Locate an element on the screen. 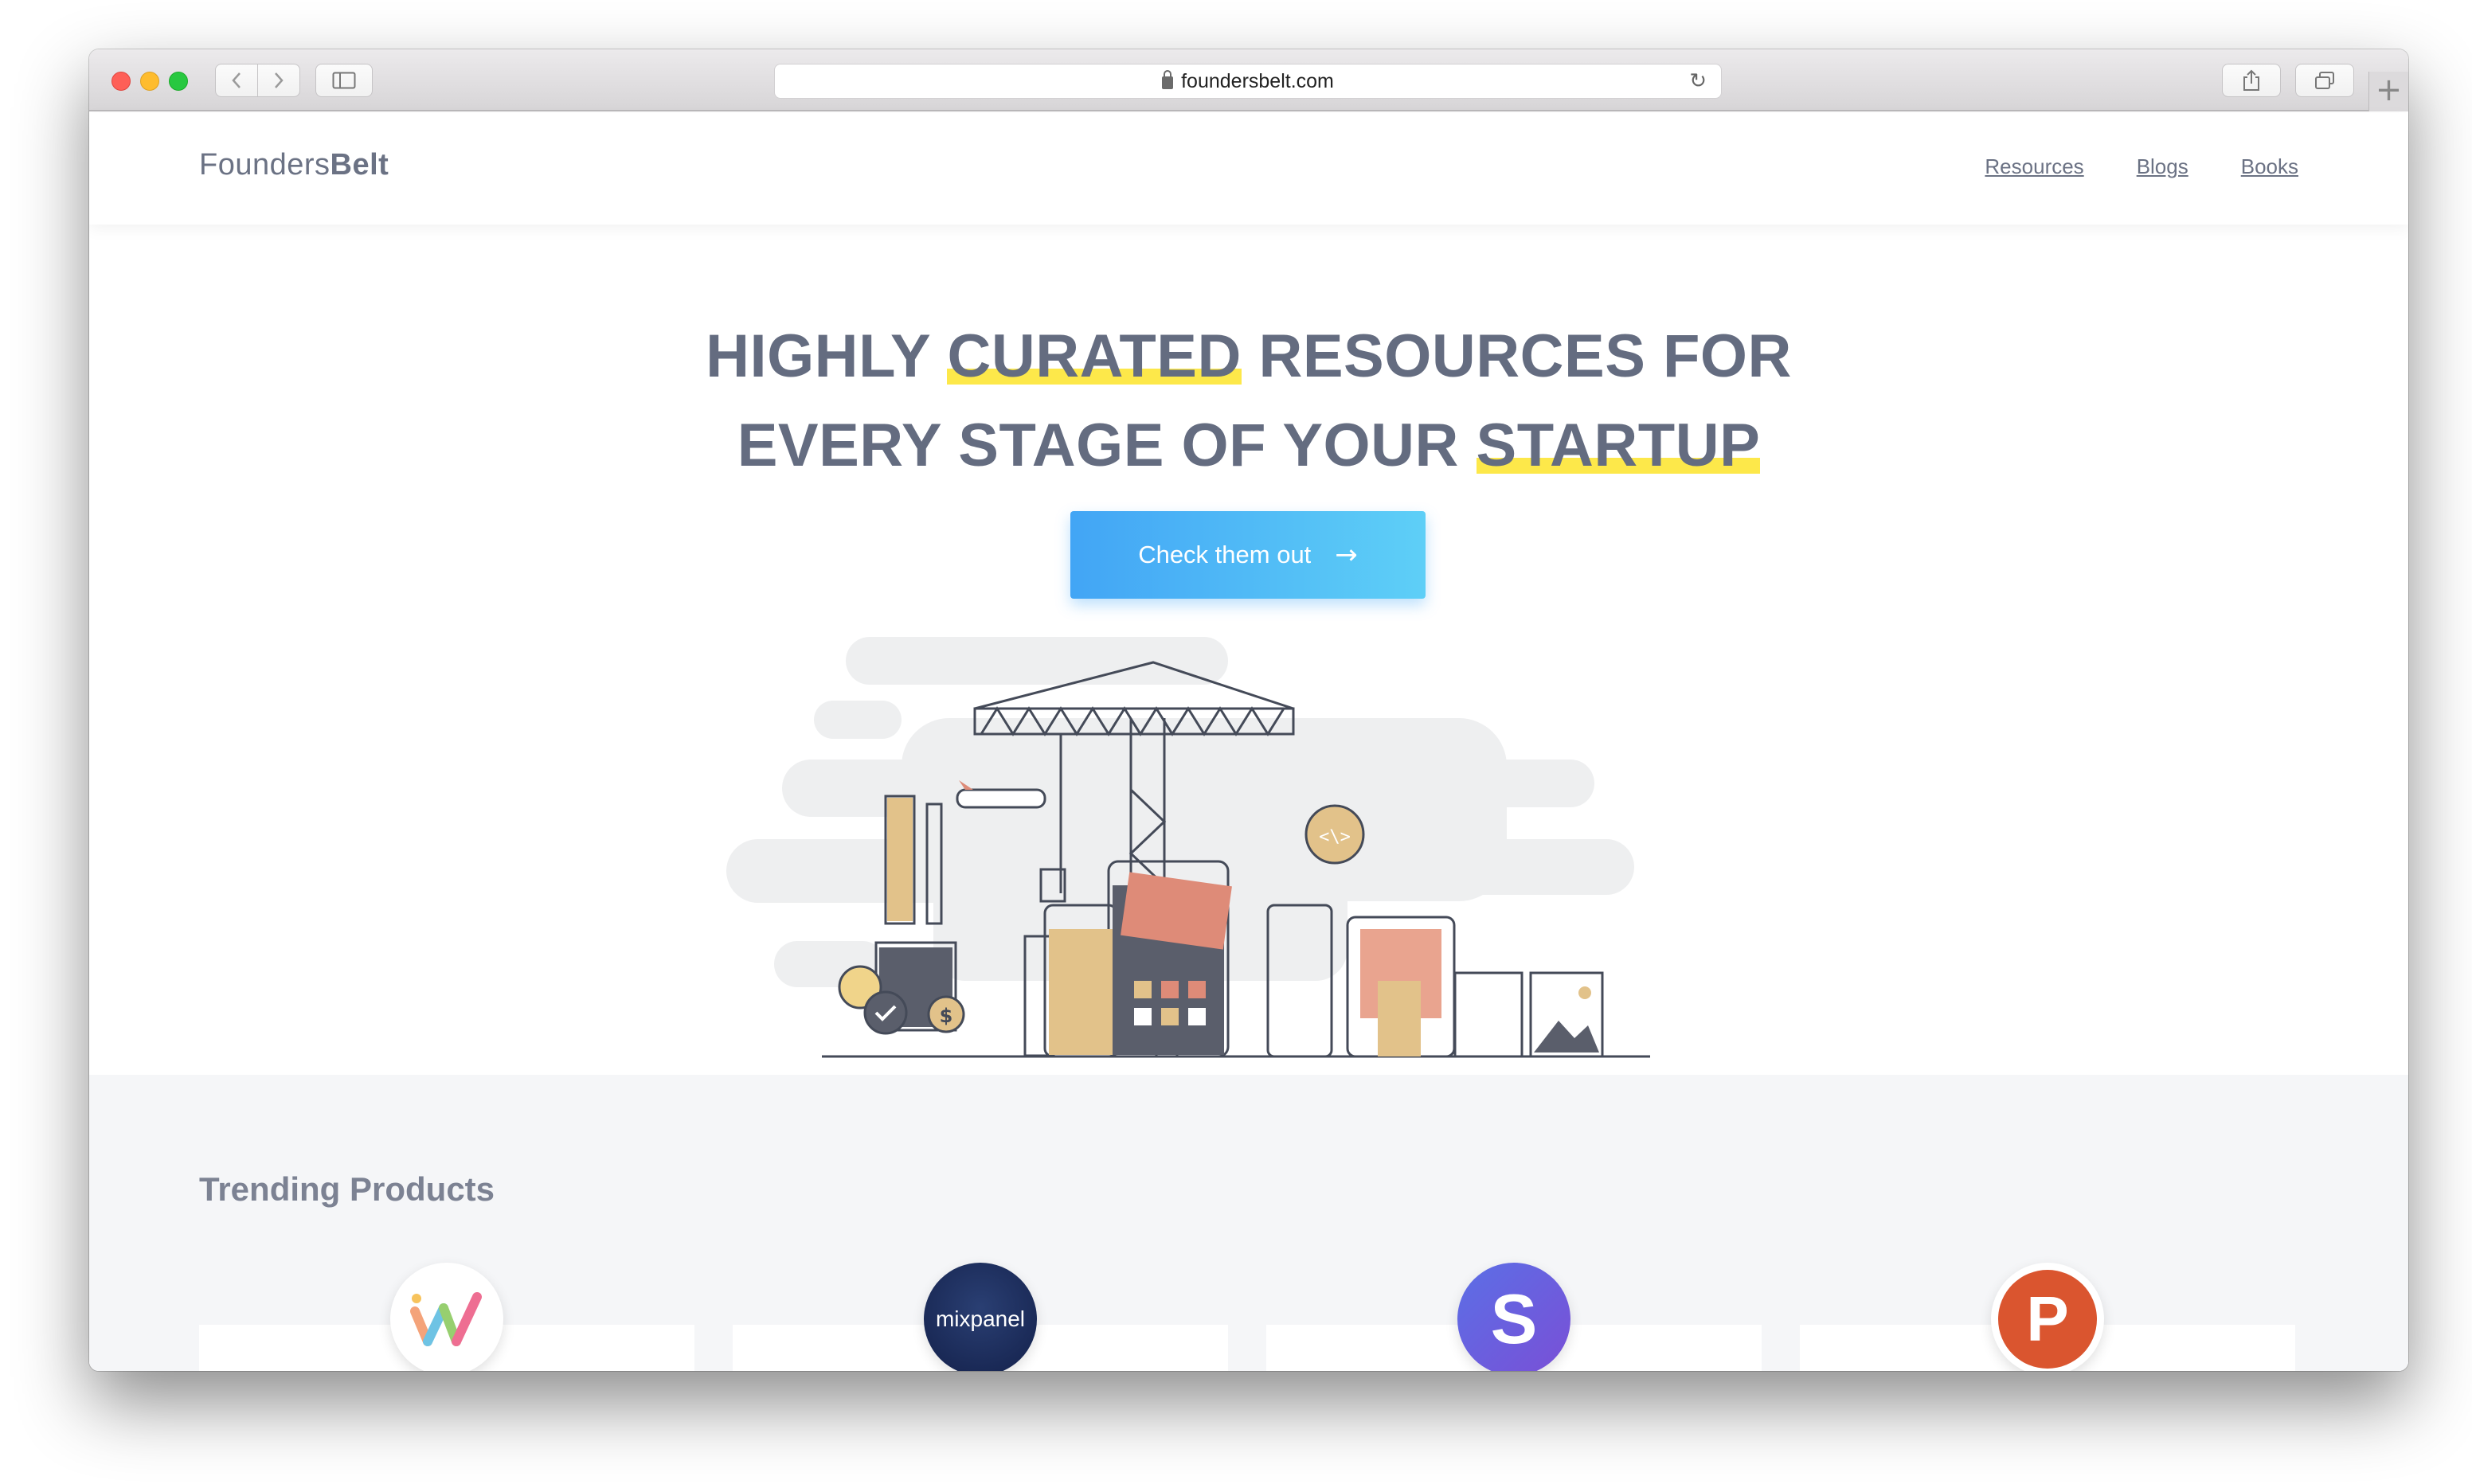 The height and width of the screenshot is (1484, 2472). arrow-right-icon: → is located at coordinates (1346, 555).